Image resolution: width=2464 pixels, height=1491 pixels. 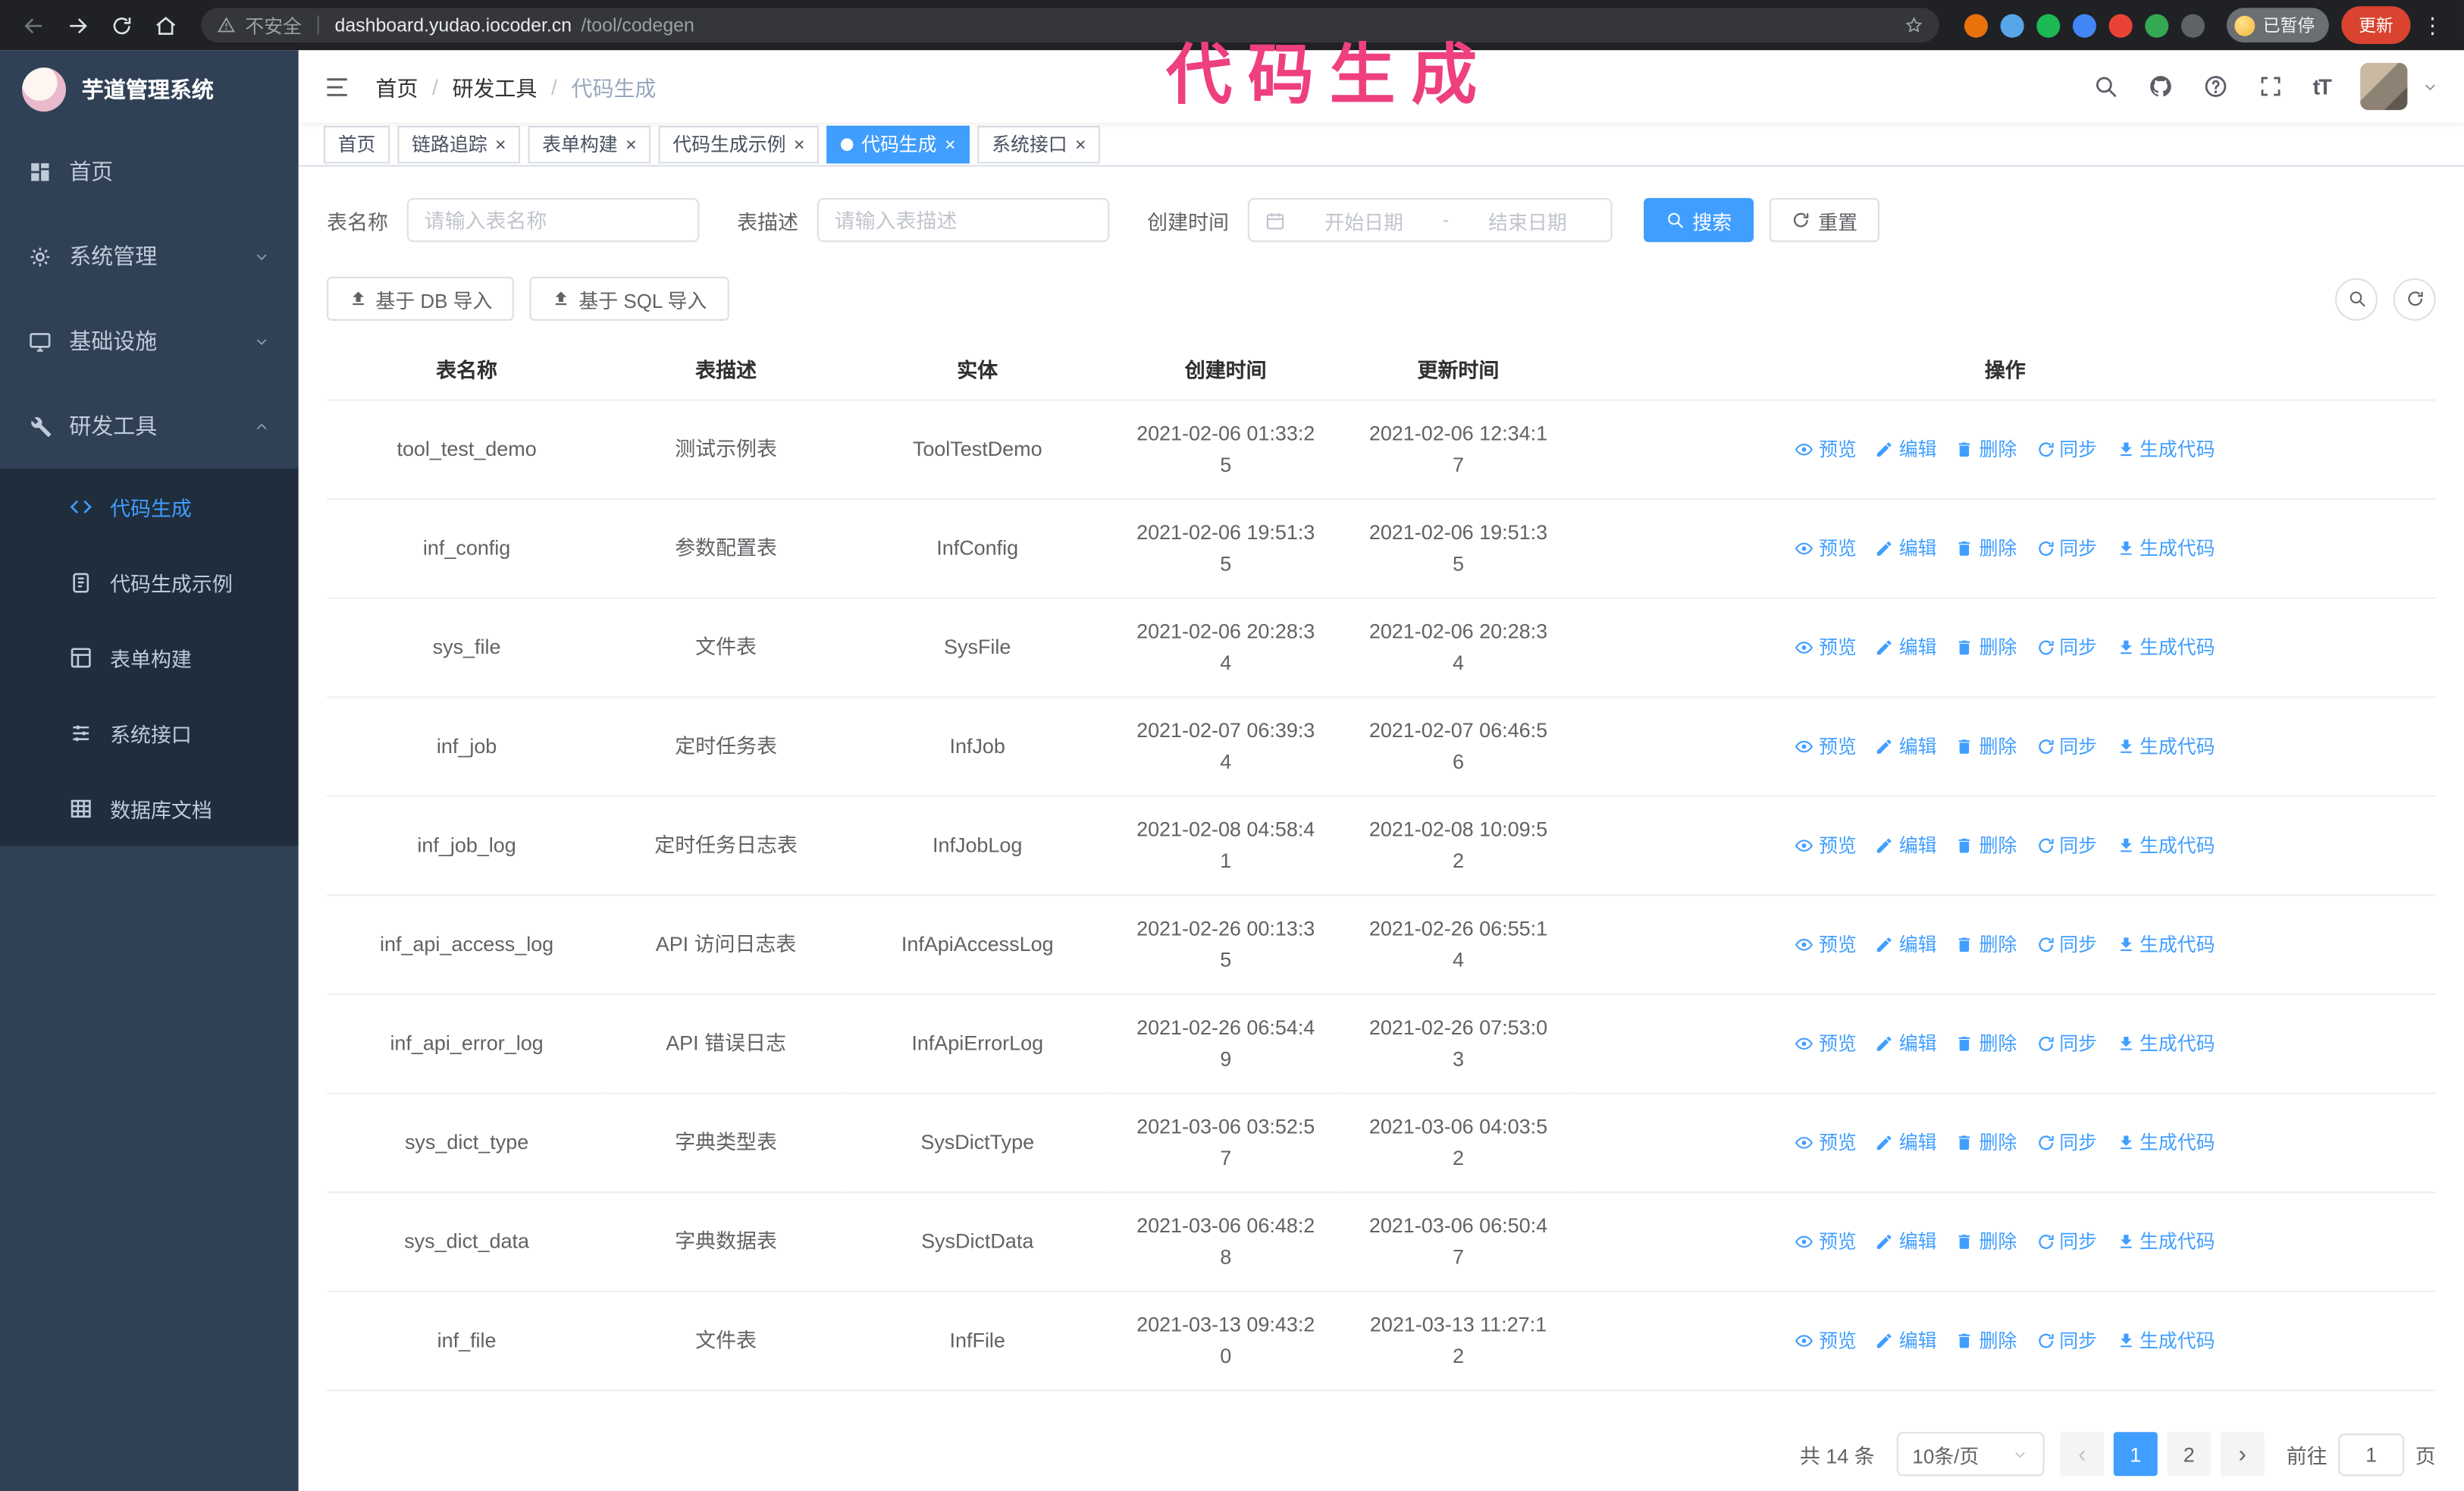 I want to click on sidebar-item-code-generation: 代码生成, so click(x=150, y=506).